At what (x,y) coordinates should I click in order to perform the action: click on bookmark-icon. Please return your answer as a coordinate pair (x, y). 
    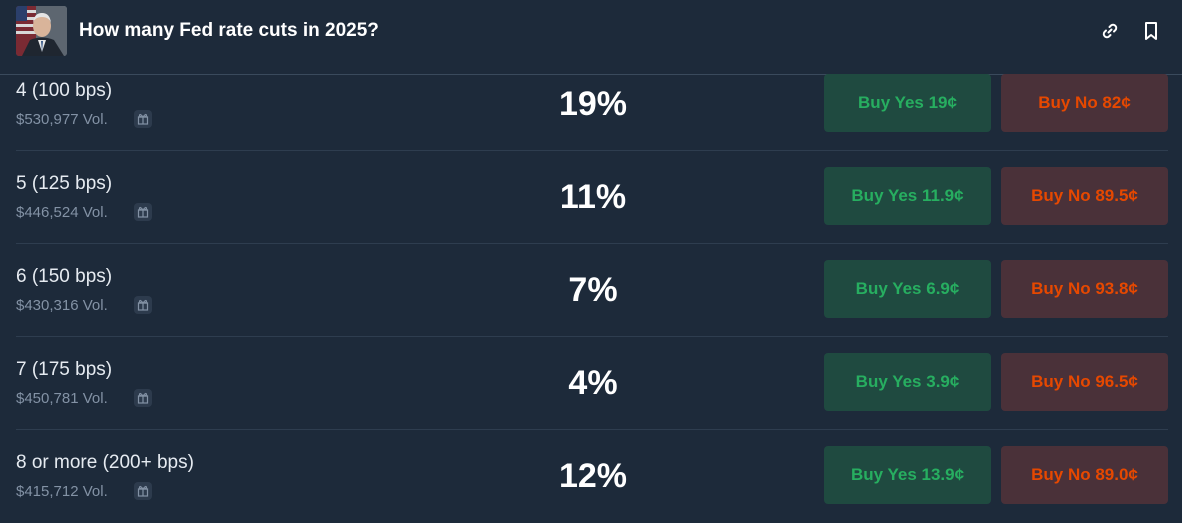
    Looking at the image, I should click on (1151, 31).